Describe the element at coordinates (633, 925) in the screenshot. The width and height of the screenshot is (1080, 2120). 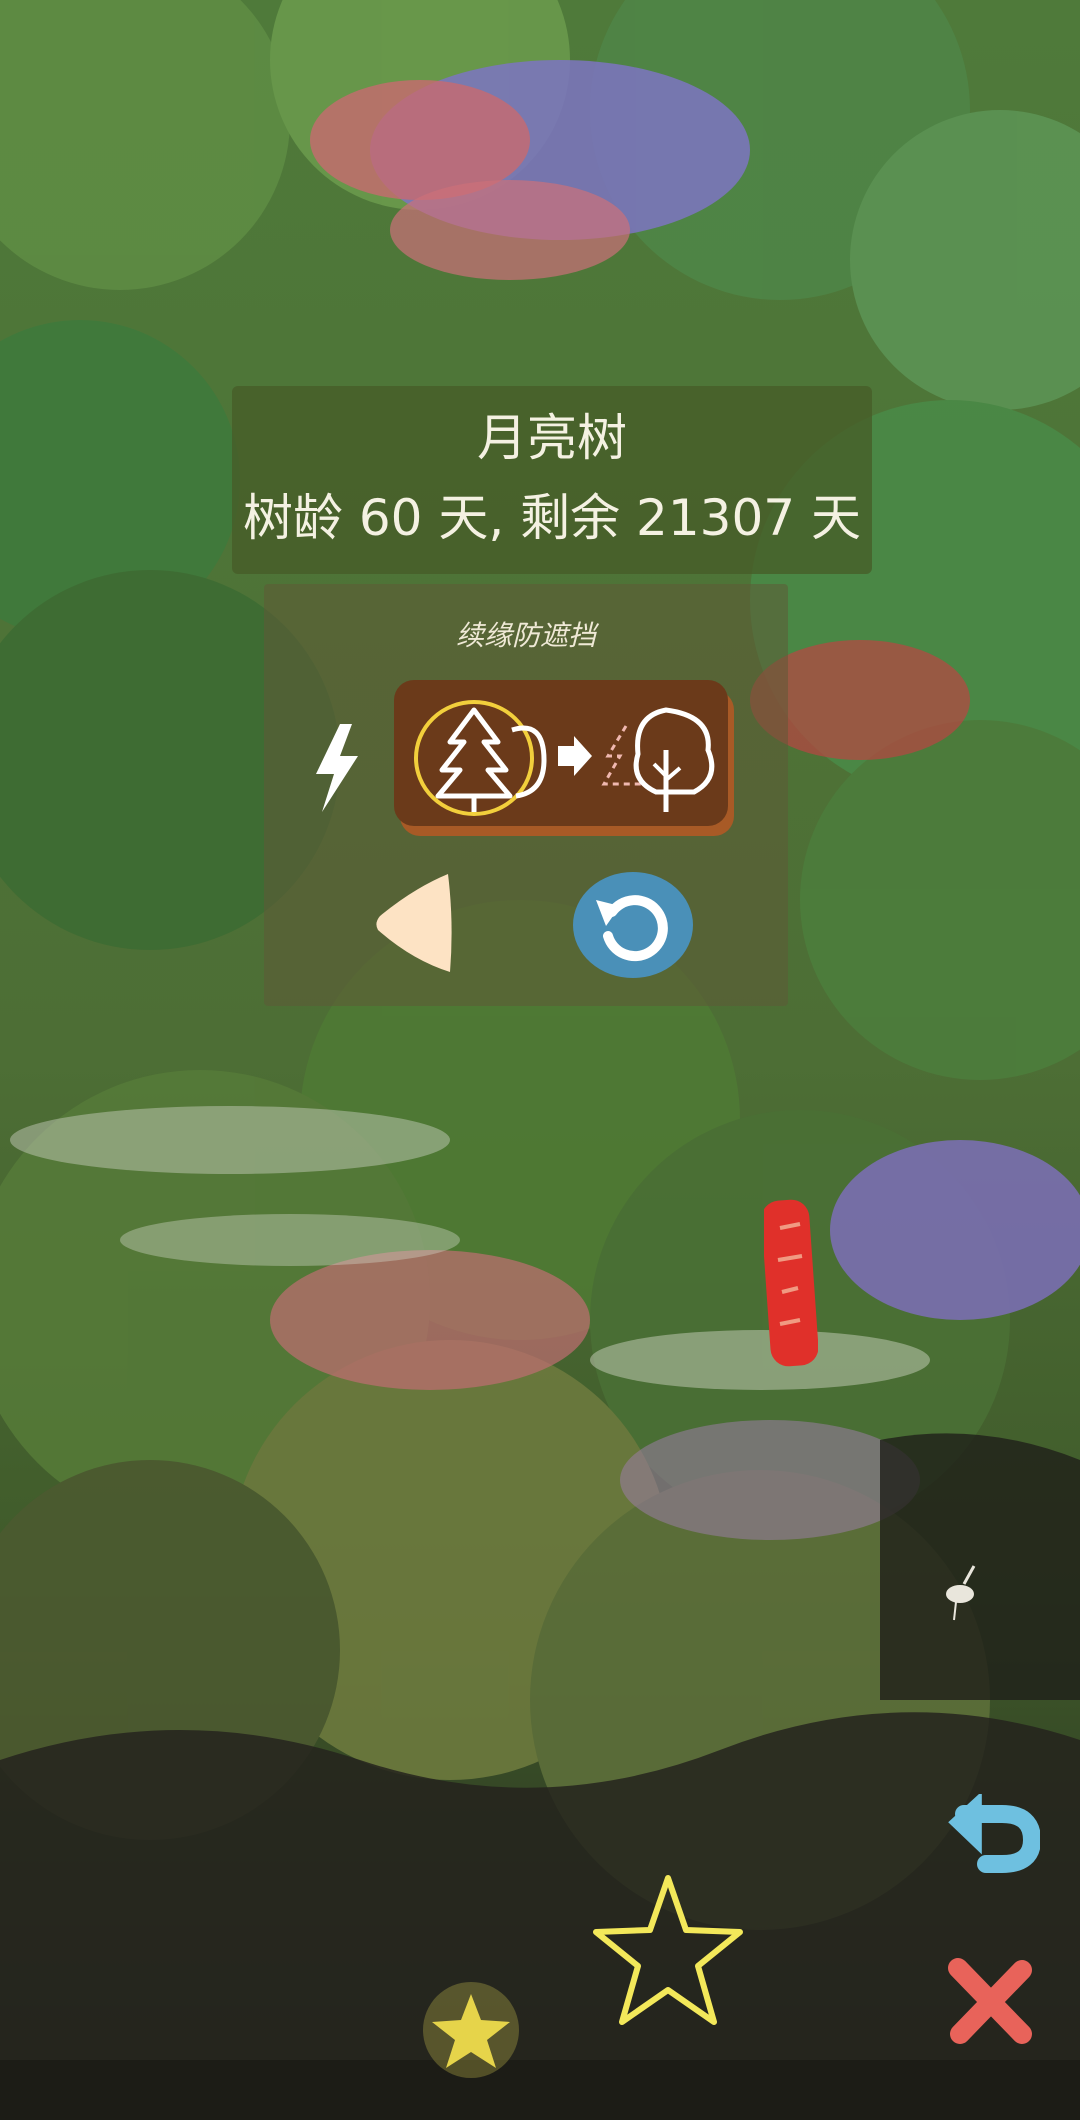
I see `refresh-button` at that location.